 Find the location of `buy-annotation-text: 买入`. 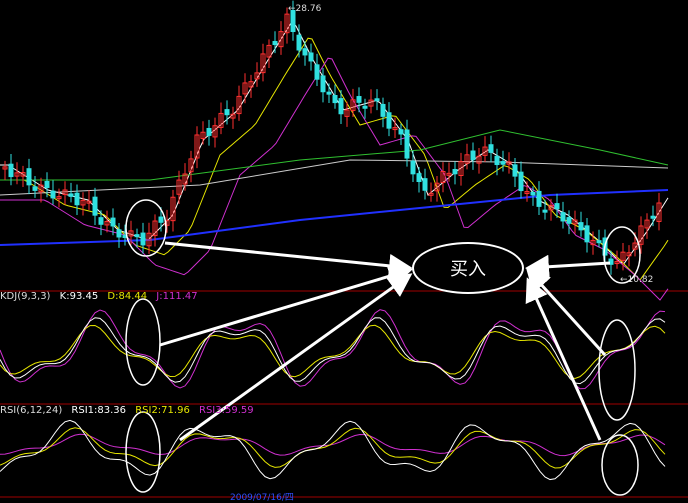

buy-annotation-text: 买入 is located at coordinates (468, 269).